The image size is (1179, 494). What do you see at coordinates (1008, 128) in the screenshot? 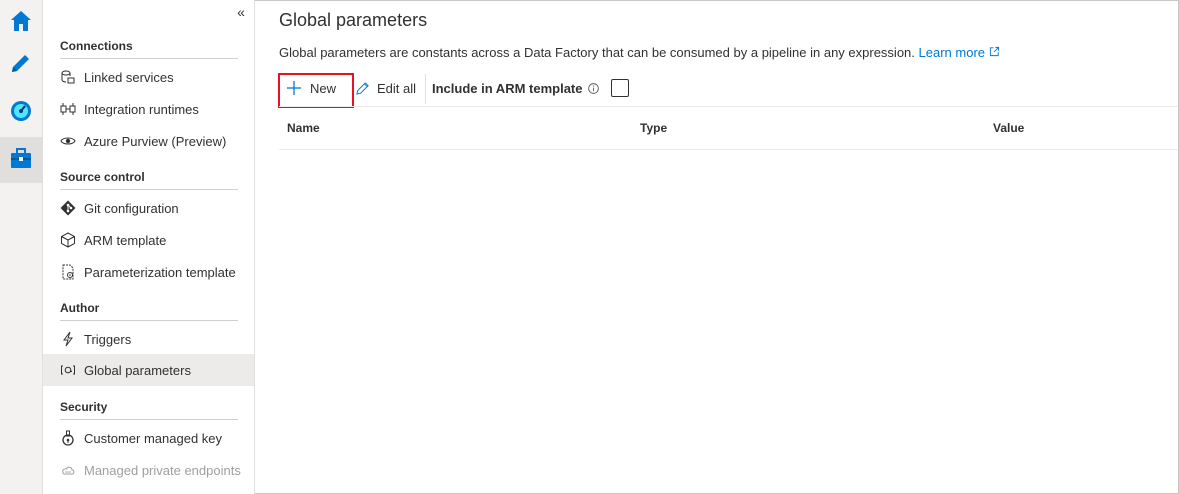
I see `column-header-value: Value` at bounding box center [1008, 128].